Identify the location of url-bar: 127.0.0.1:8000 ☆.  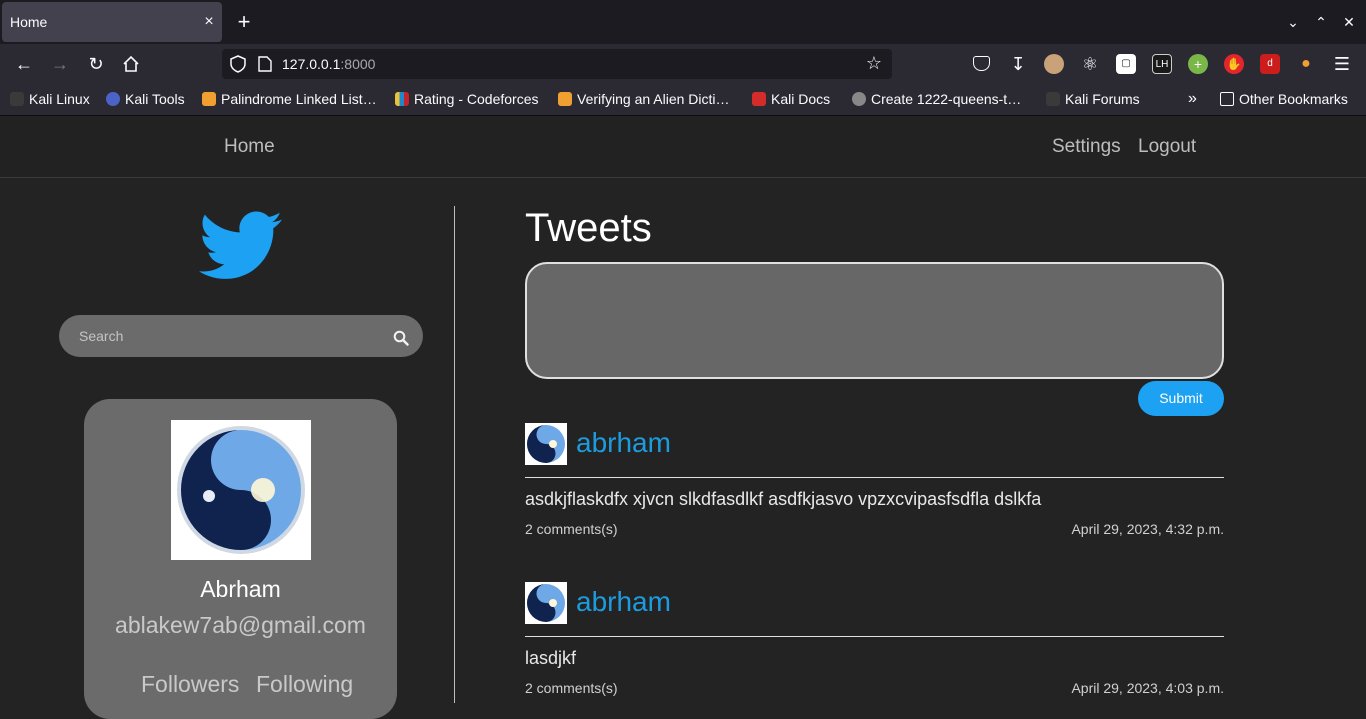
(557, 64).